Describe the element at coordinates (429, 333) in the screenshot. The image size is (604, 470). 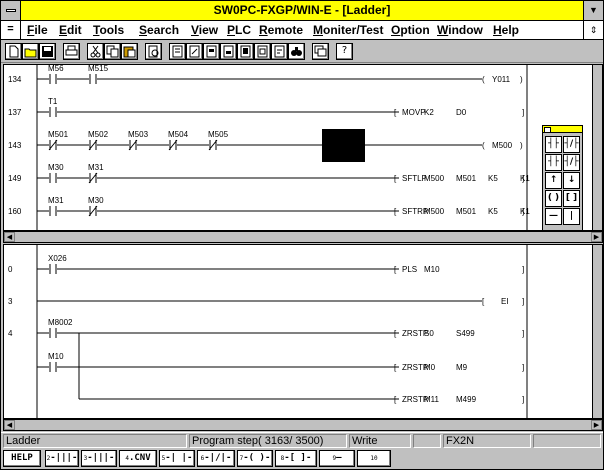
I see `instruction-operand: S0` at that location.